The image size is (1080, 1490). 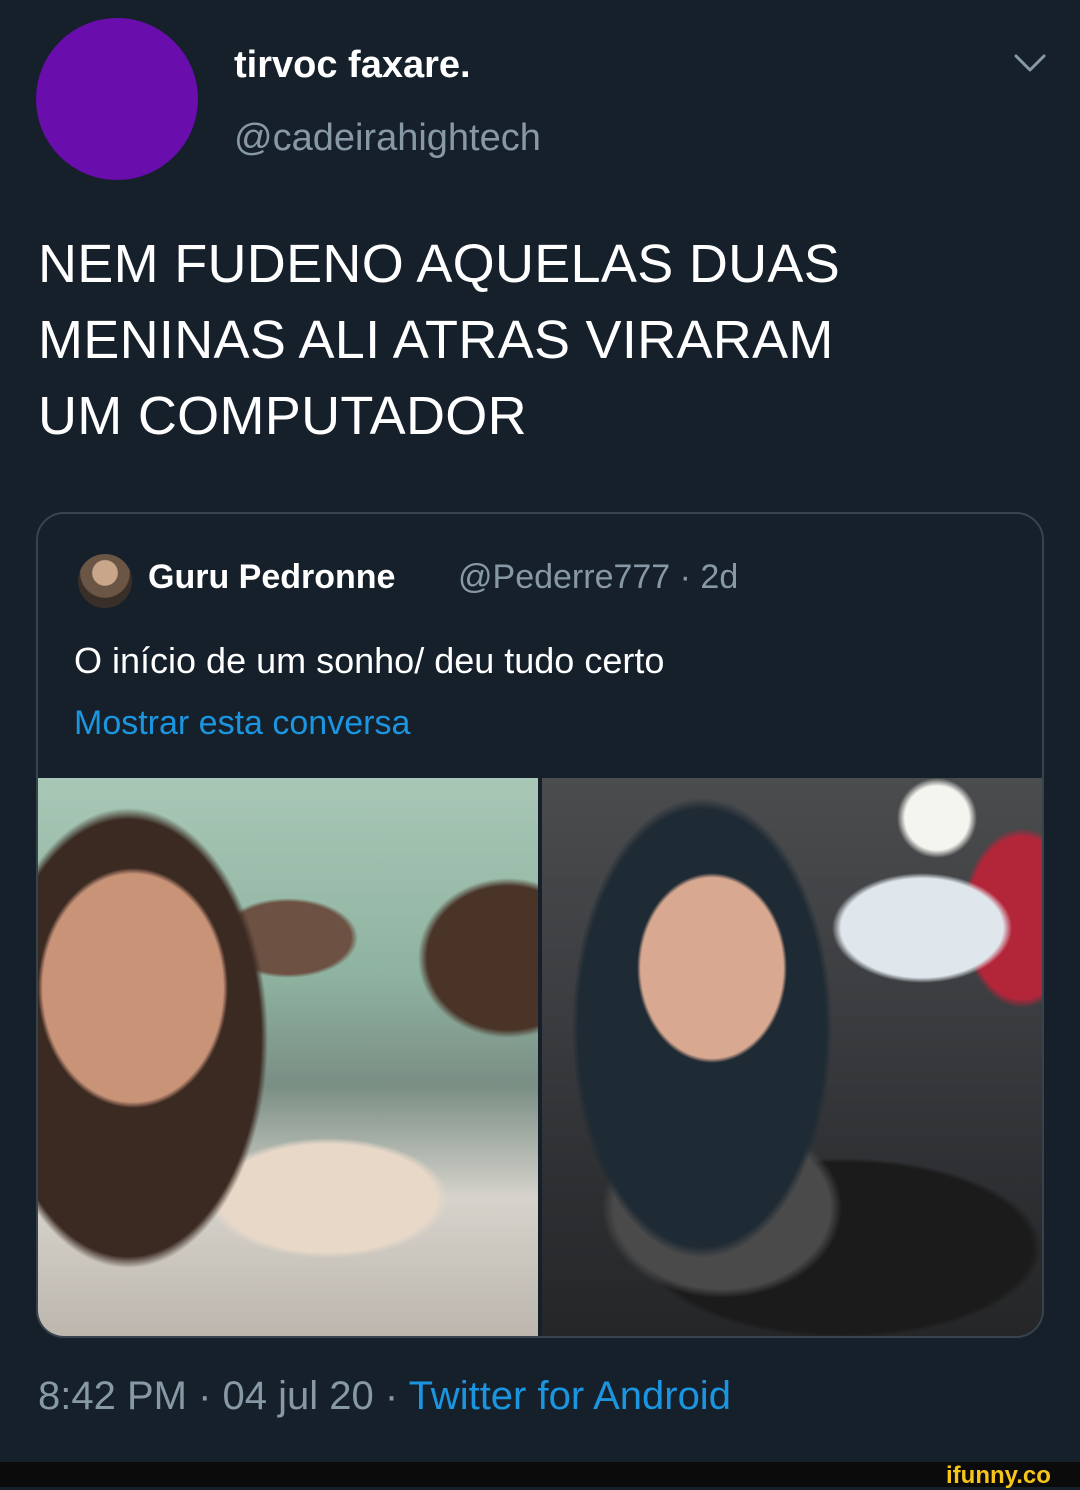 I want to click on ifunny-watermark: ifunny.co, so click(x=998, y=1475).